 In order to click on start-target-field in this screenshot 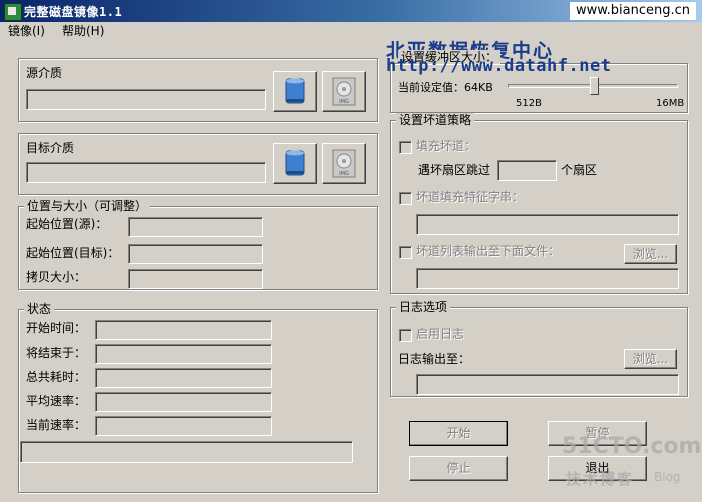, I will do `click(195, 254)`.